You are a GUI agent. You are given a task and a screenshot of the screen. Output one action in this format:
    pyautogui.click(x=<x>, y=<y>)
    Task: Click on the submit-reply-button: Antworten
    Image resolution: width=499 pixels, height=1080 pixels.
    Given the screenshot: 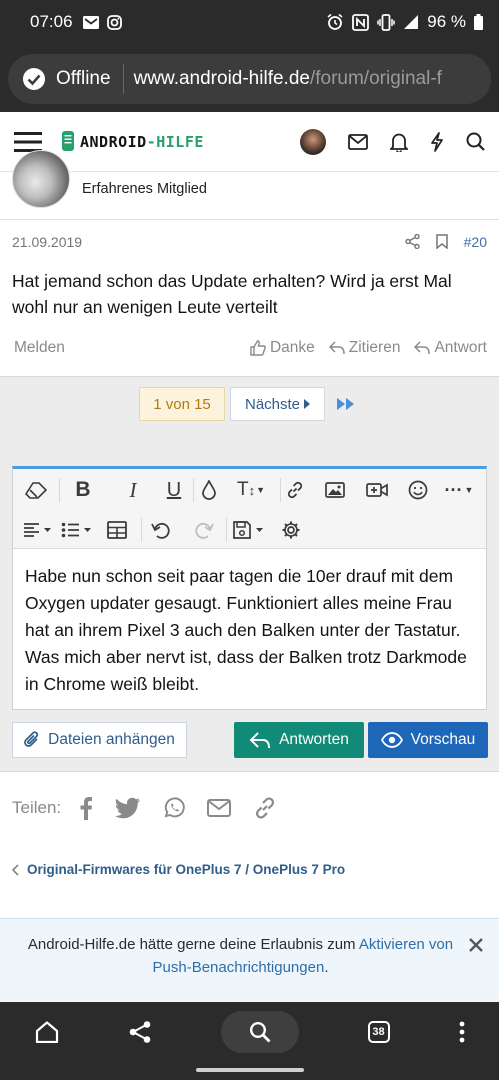 What is the action you would take?
    pyautogui.click(x=299, y=740)
    